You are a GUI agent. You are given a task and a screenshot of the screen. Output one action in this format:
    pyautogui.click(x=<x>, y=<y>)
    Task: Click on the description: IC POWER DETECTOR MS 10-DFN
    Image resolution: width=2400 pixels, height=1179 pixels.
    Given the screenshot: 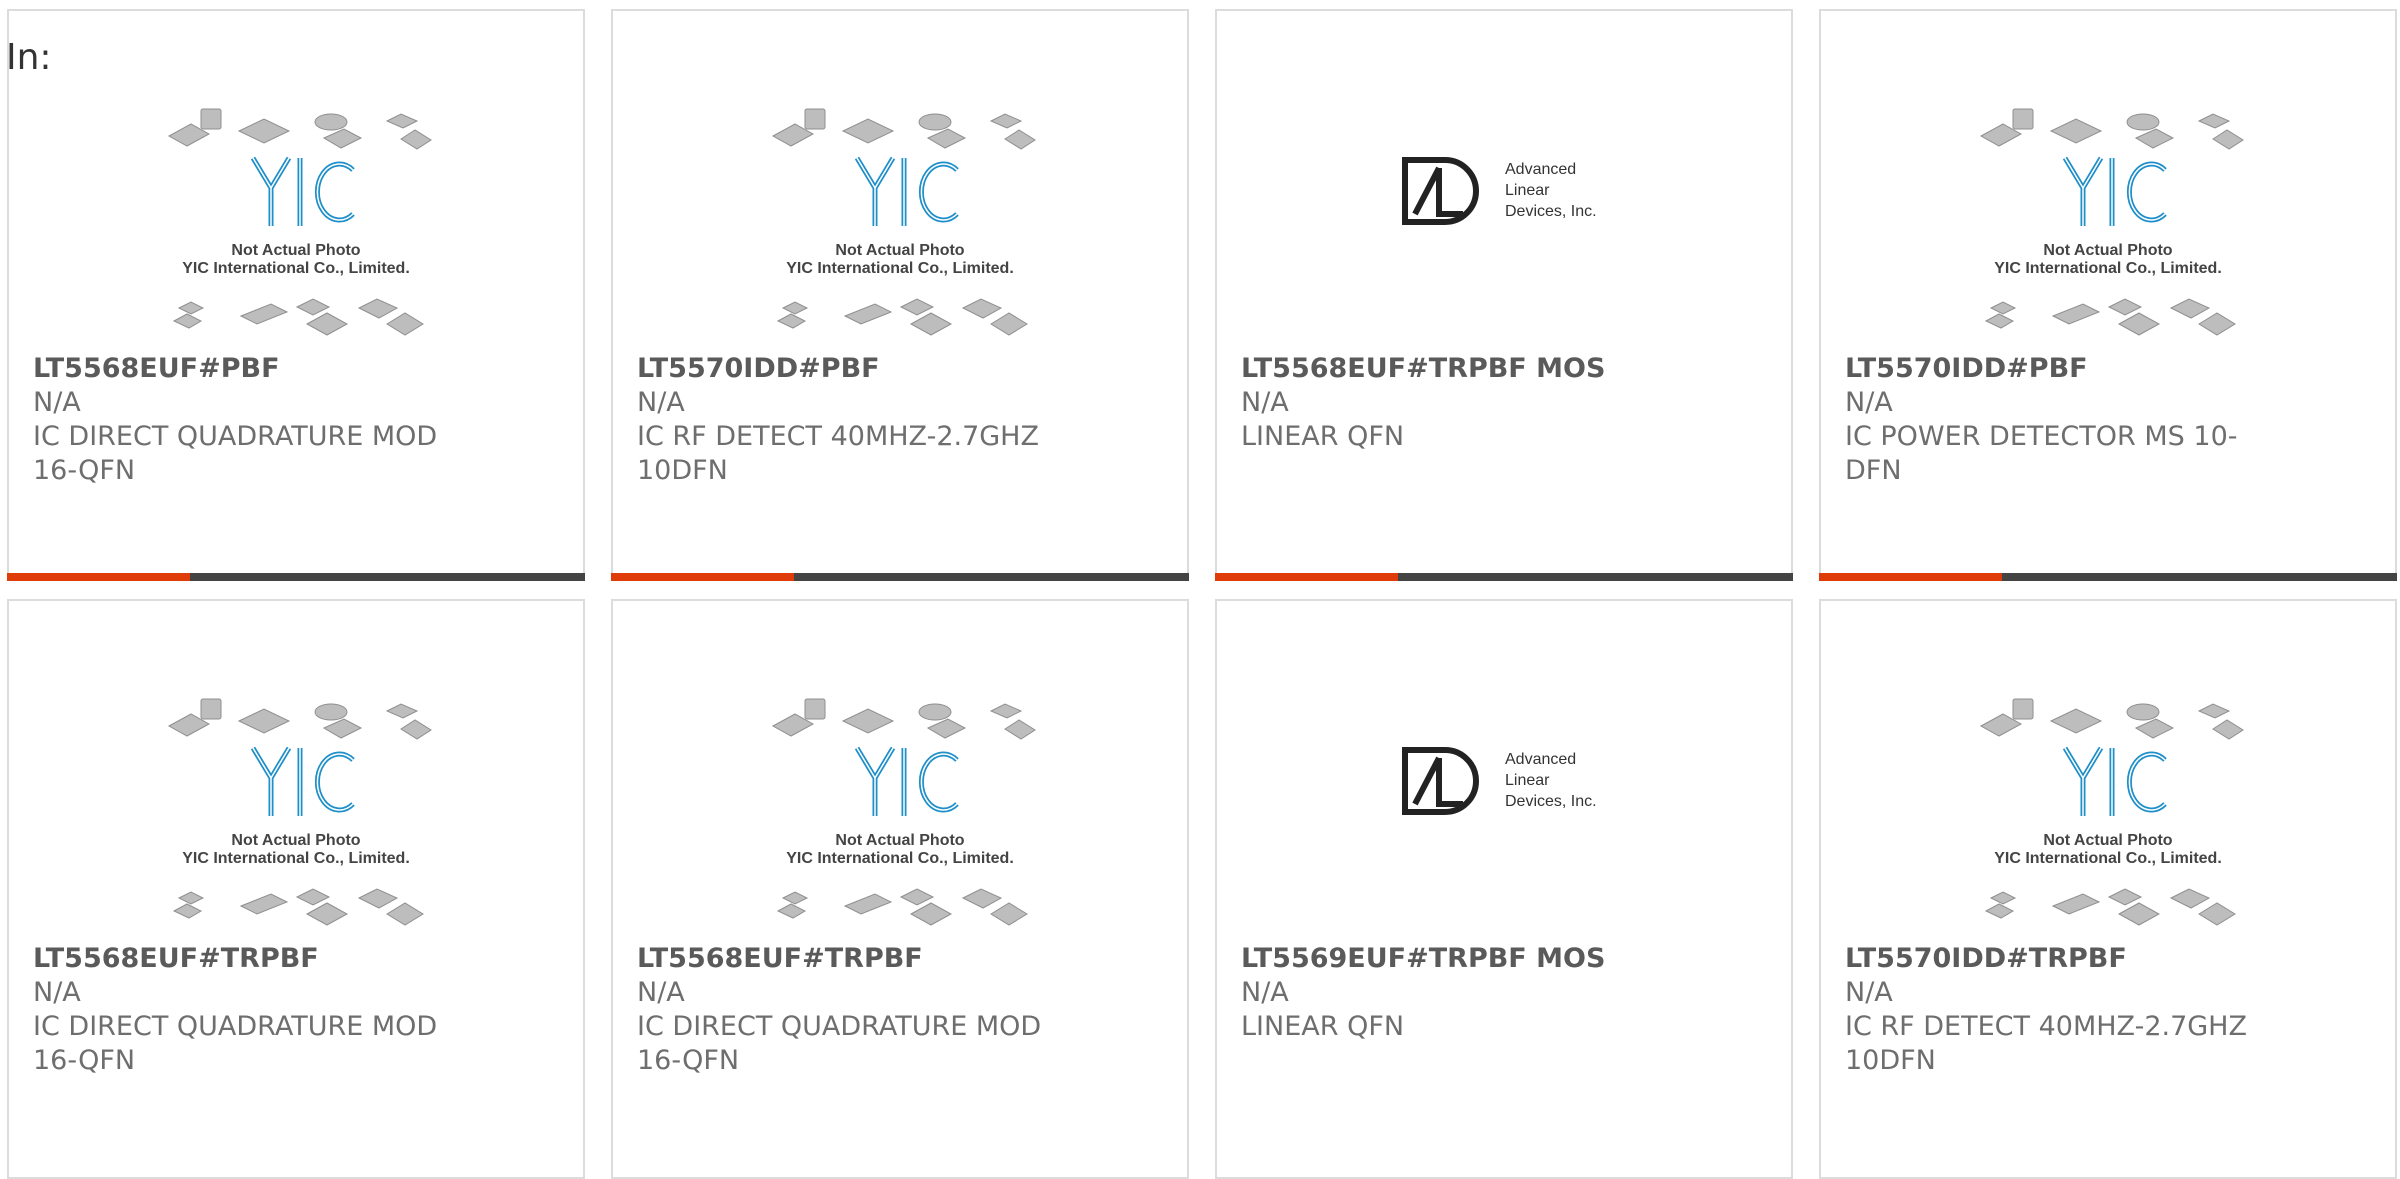 What is the action you would take?
    pyautogui.click(x=2041, y=453)
    